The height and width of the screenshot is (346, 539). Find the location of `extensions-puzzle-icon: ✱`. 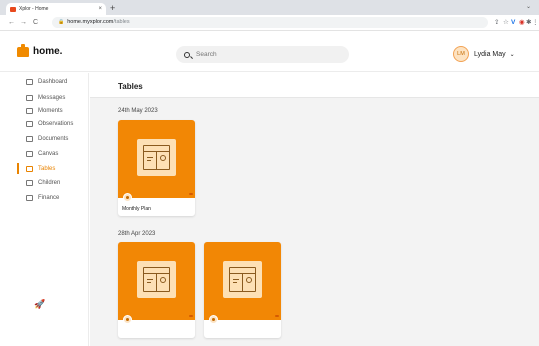

extensions-puzzle-icon: ✱ is located at coordinates (528, 23).